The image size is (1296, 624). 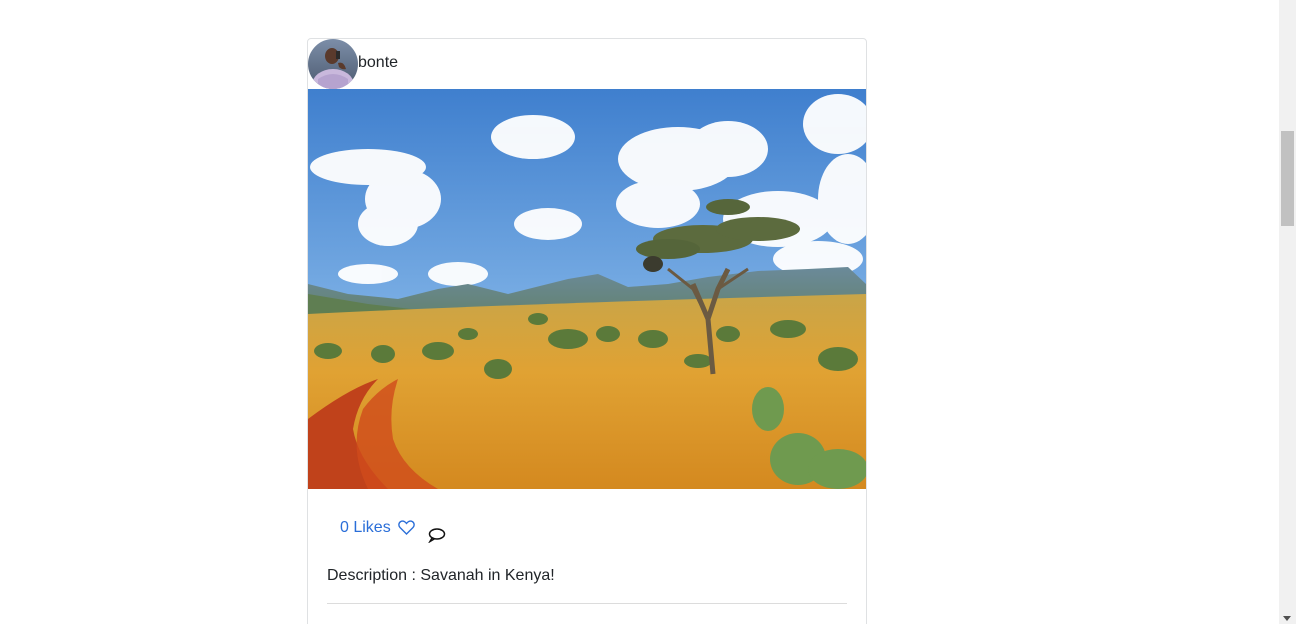 I want to click on post-description: Description : Savanah in Kenya!, so click(x=441, y=575).